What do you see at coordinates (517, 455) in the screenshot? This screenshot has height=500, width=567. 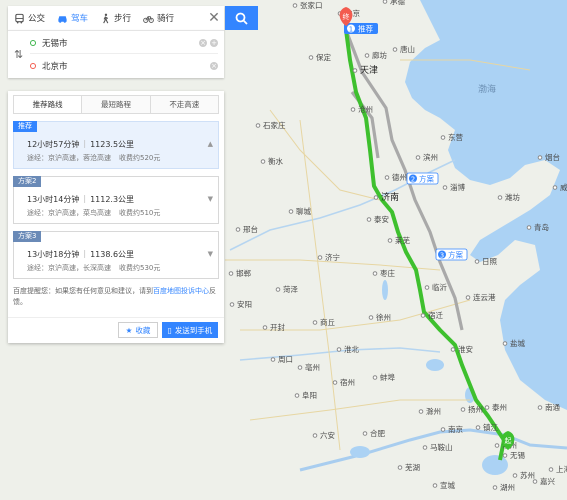 I see `city-name: 无锡` at bounding box center [517, 455].